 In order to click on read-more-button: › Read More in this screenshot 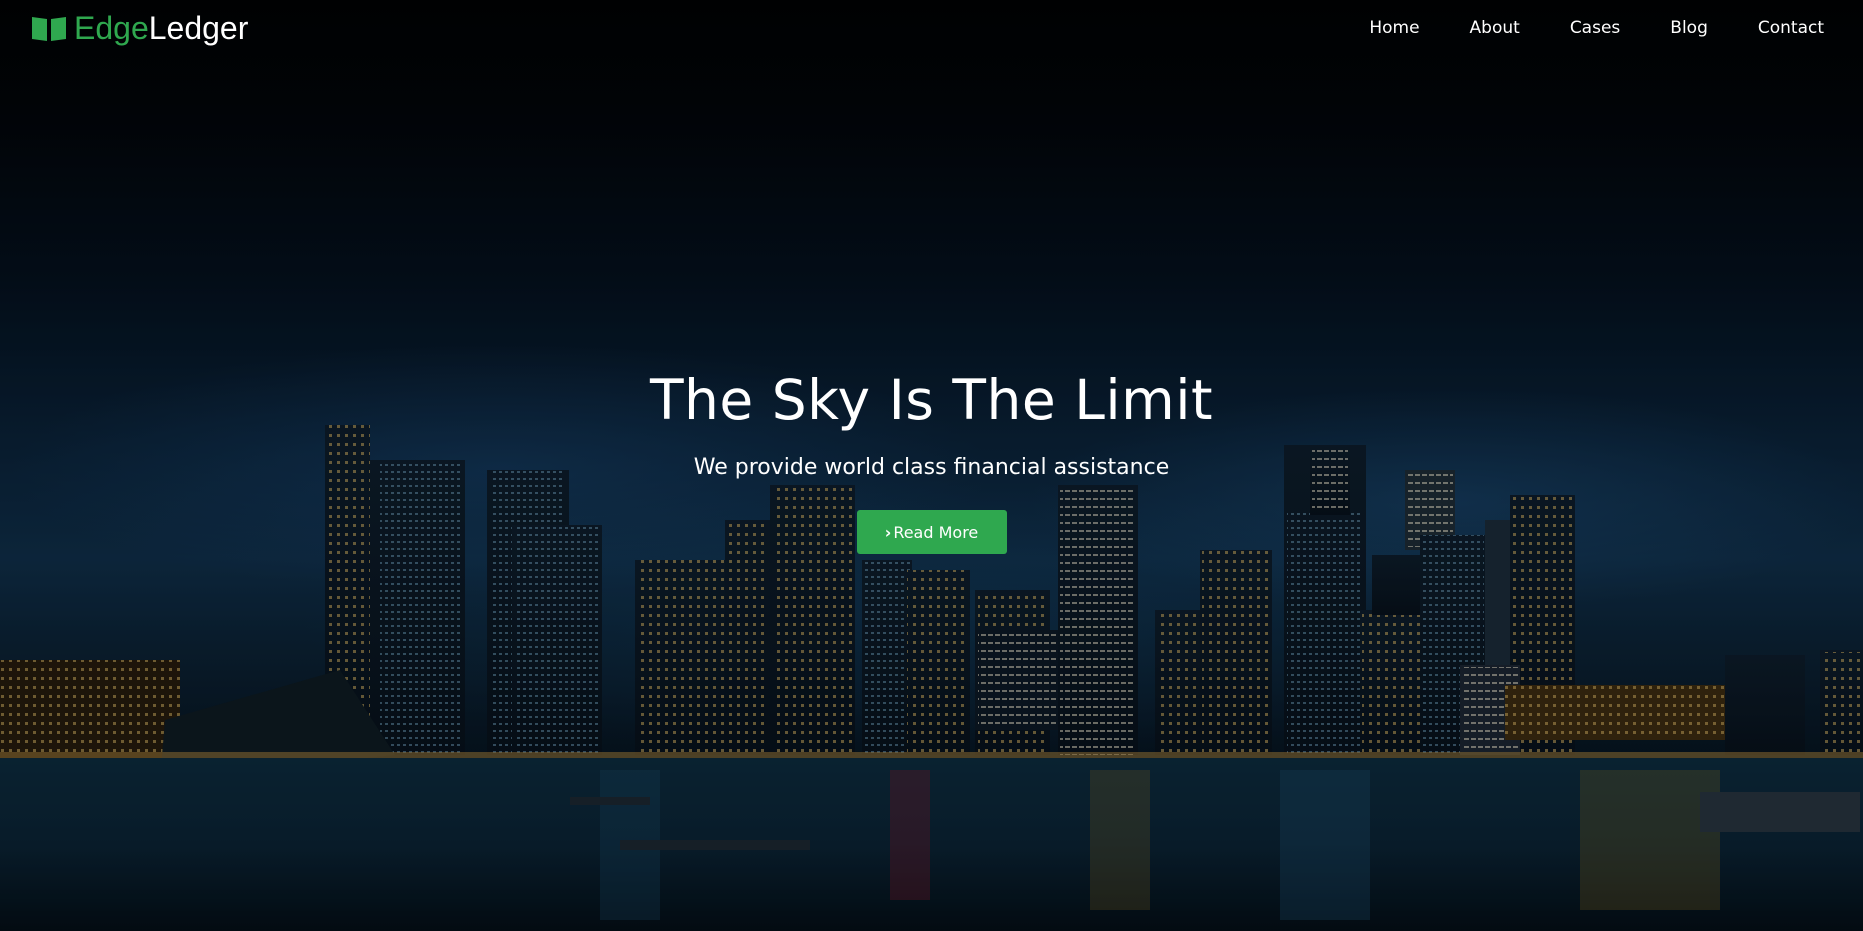, I will do `click(931, 532)`.